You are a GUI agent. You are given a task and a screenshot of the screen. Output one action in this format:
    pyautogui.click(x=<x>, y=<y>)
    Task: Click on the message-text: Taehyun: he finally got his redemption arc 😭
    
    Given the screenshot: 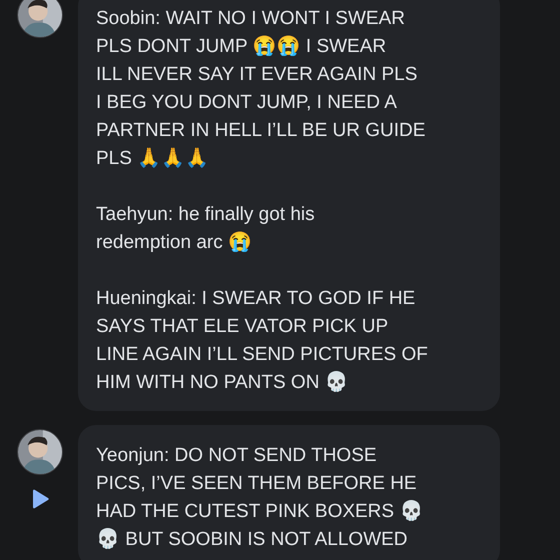 What is the action you would take?
    pyautogui.click(x=206, y=229)
    